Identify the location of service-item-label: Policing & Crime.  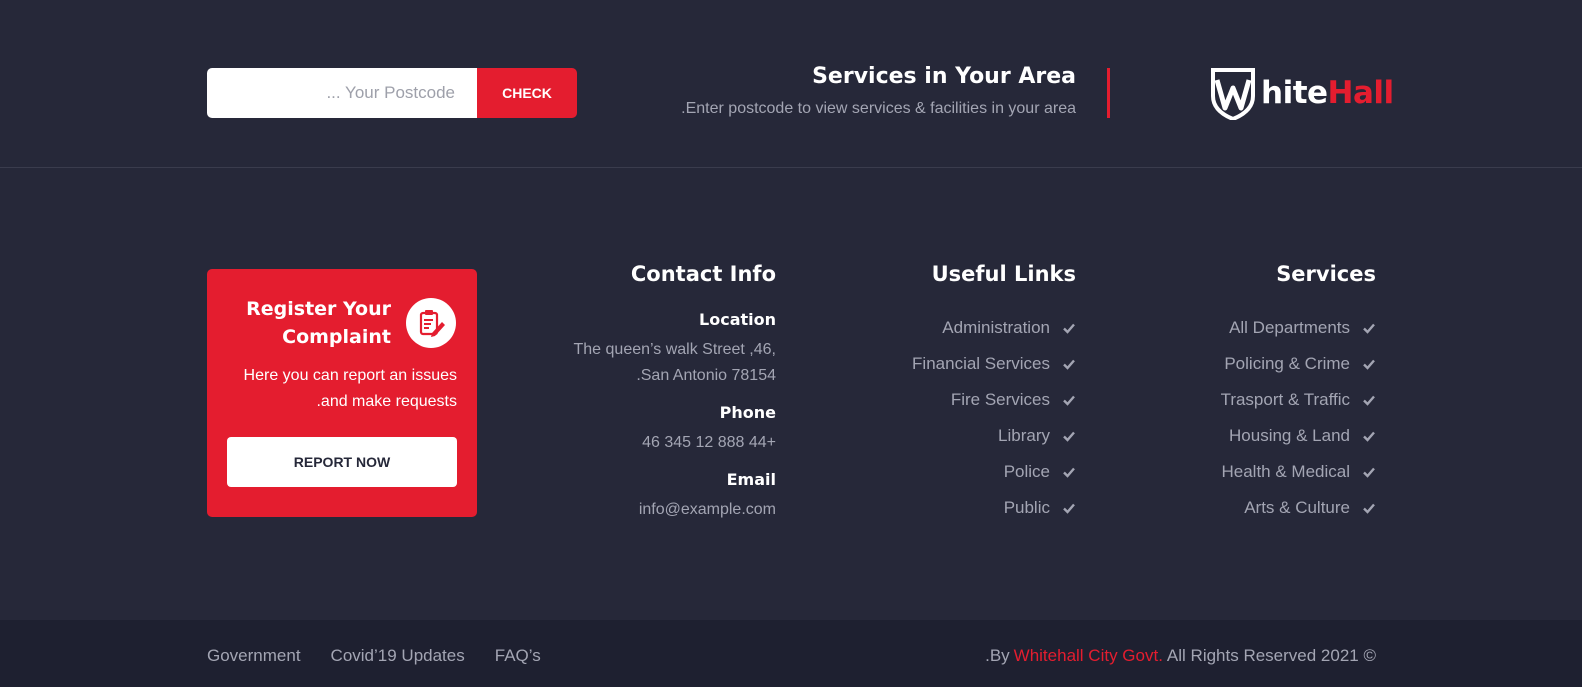
(1287, 363).